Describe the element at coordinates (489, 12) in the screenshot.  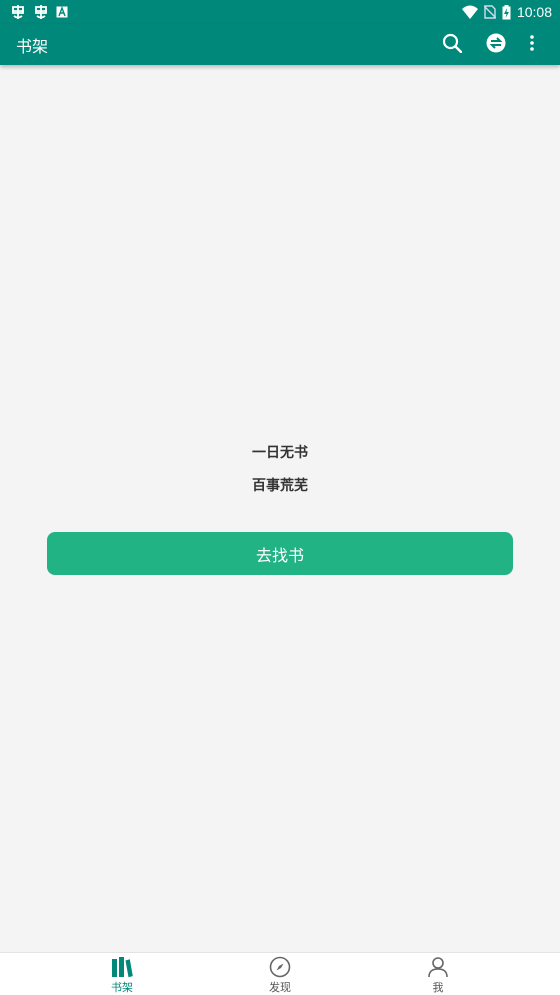
I see `no-sim-icon` at that location.